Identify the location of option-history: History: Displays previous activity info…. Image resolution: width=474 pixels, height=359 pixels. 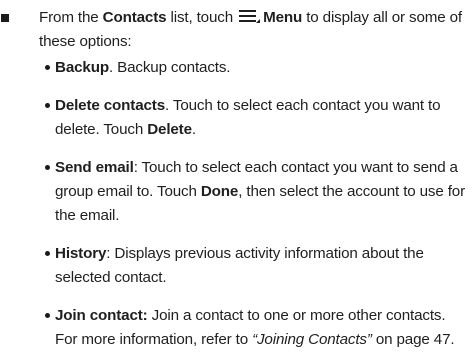
(257, 266).